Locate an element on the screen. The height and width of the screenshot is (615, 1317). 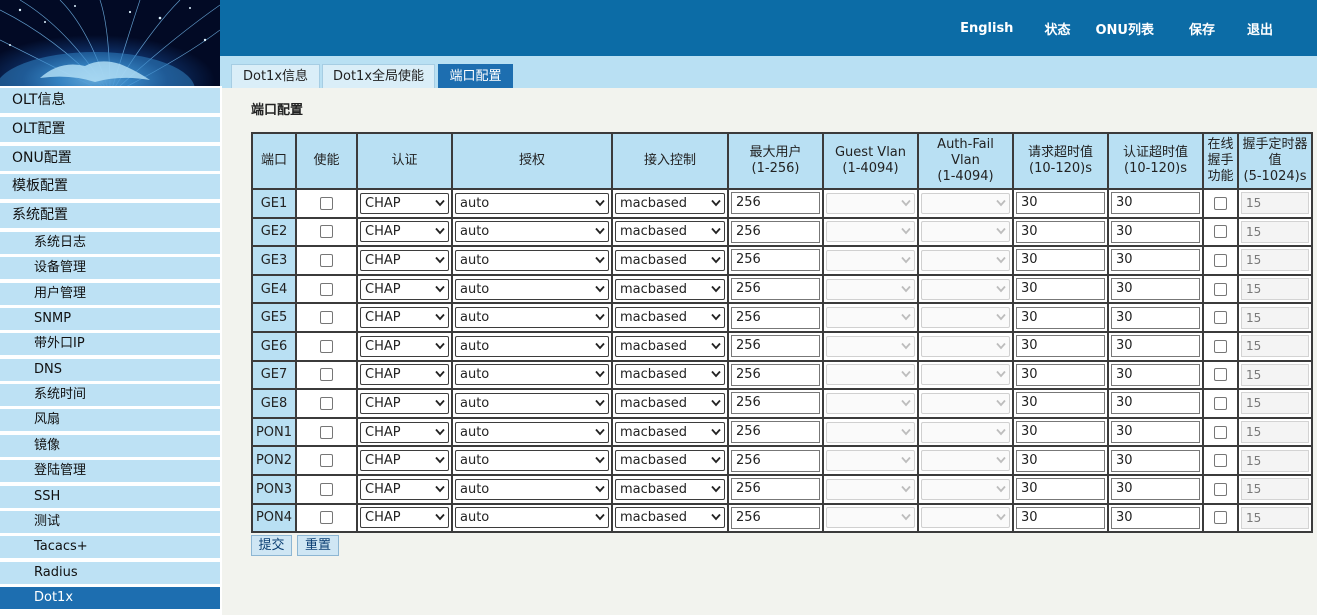
sidebar-item-snmp-8: SNMP is located at coordinates (110, 319).